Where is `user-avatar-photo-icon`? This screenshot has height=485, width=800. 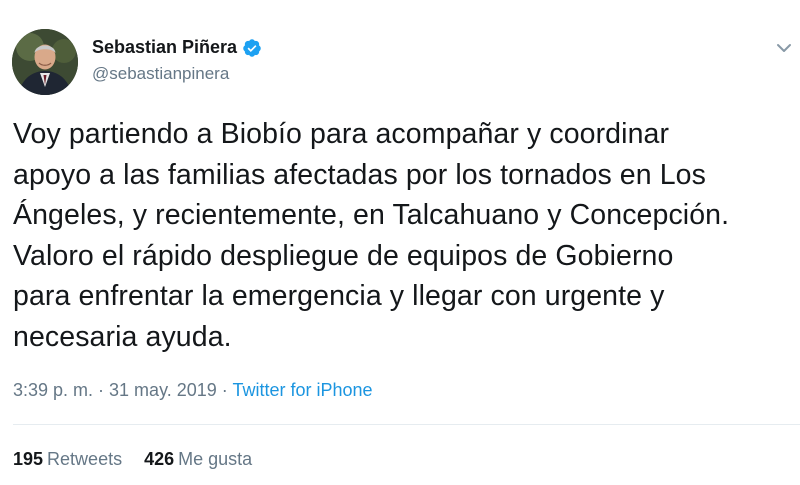
user-avatar-photo-icon is located at coordinates (45, 62).